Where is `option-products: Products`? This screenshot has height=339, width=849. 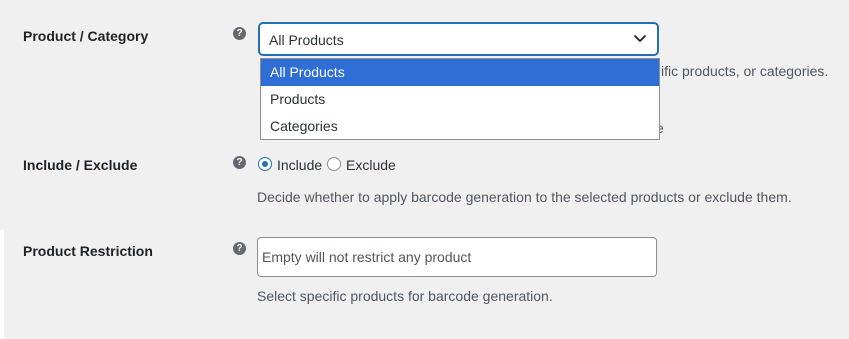
option-products: Products is located at coordinates (460, 99).